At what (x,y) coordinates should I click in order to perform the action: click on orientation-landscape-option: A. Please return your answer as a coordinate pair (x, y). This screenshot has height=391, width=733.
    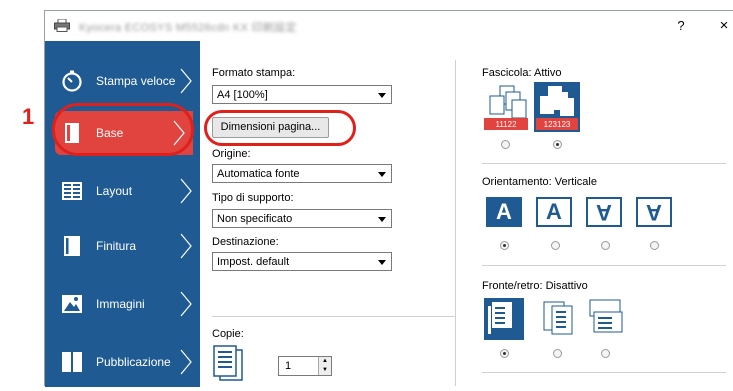
    Looking at the image, I should click on (554, 212).